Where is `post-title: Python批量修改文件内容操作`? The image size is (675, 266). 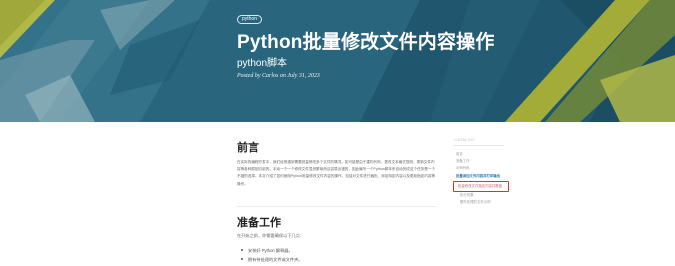
post-title: Python批量修改文件内容操作 is located at coordinates (366, 42).